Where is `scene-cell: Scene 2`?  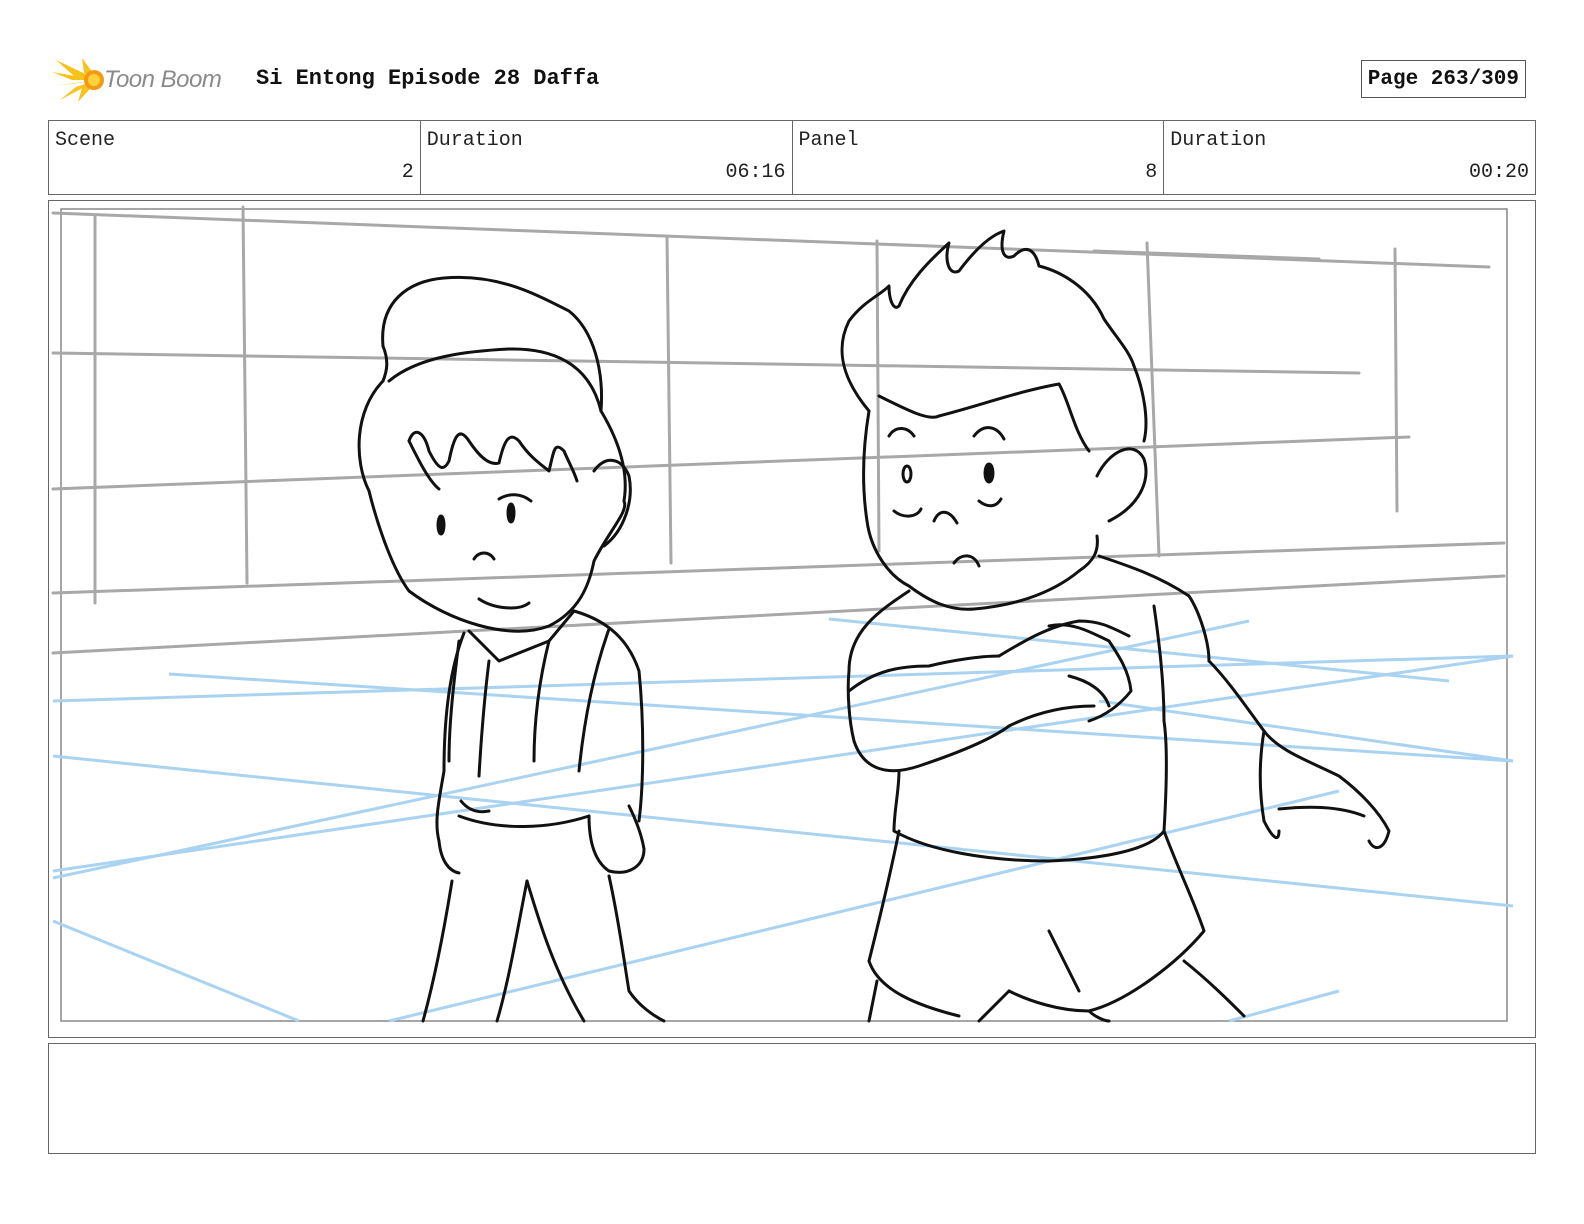 scene-cell: Scene 2 is located at coordinates (235, 157).